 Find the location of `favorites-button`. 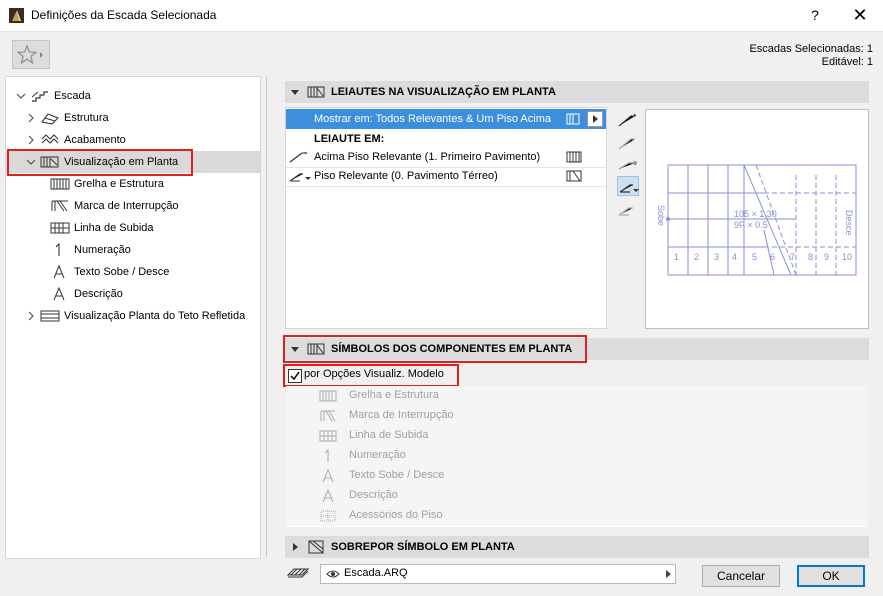

favorites-button is located at coordinates (31, 54).